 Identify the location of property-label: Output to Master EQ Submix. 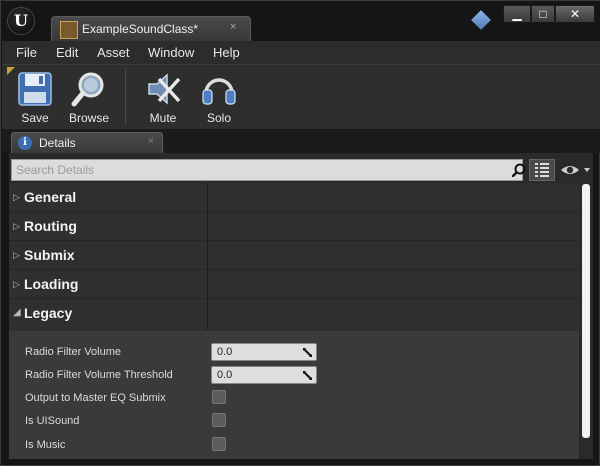
(95, 398).